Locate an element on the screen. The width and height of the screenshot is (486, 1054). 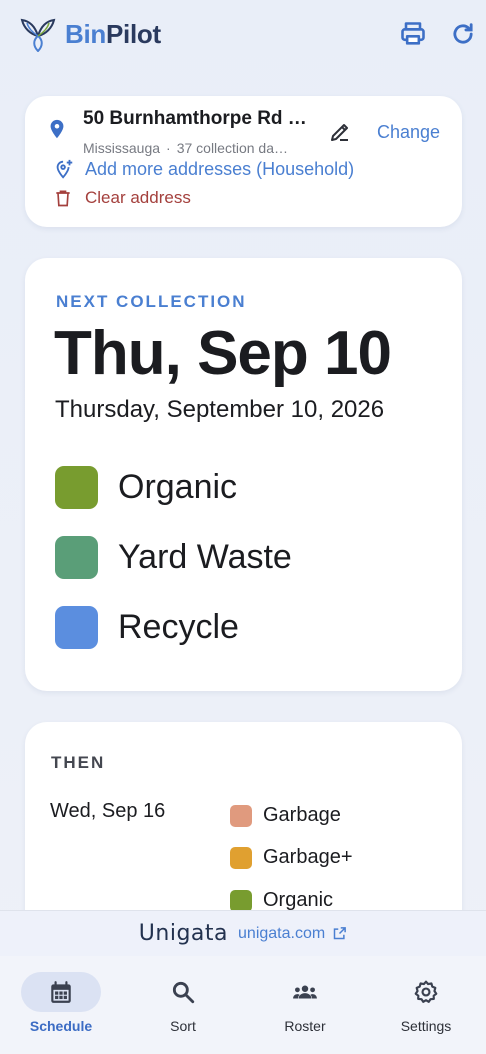
bin-item: Organic is located at coordinates (146, 487).